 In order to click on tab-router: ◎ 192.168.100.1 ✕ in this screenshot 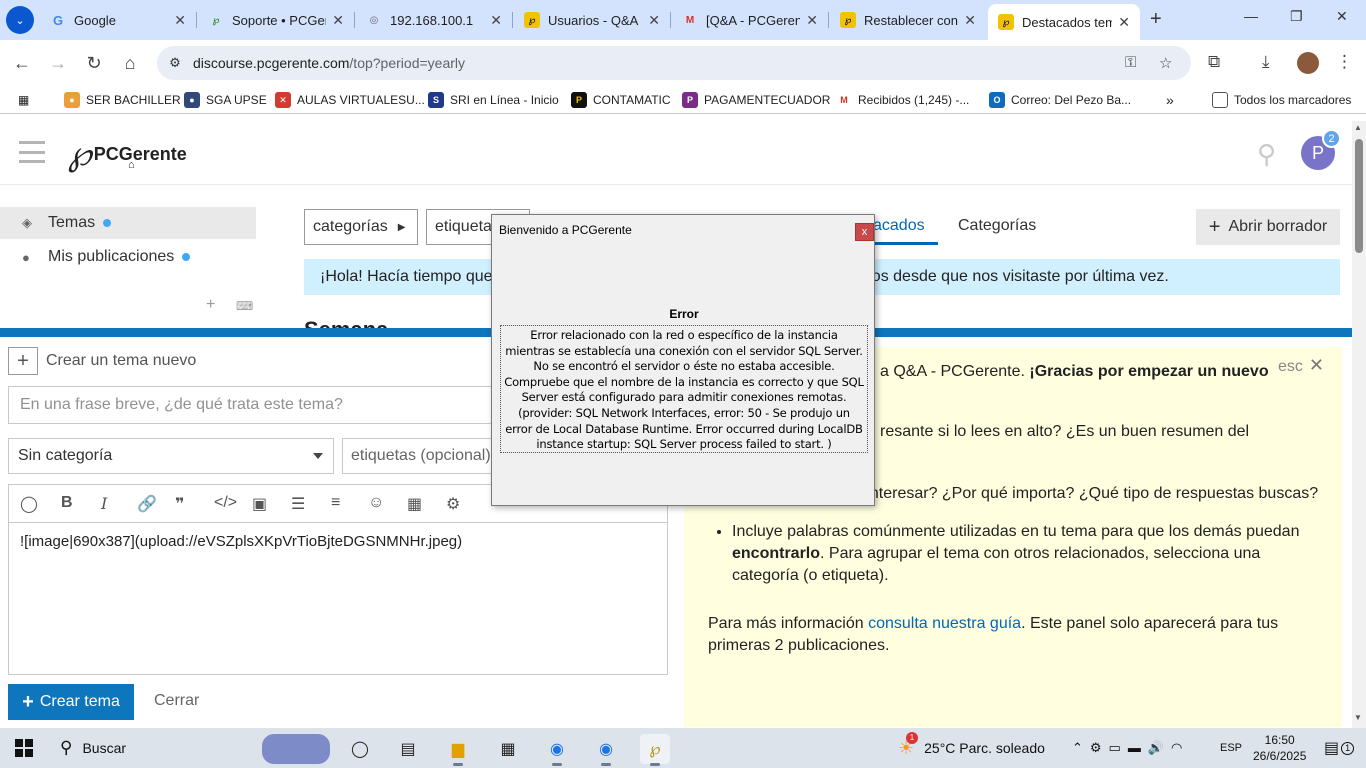, I will do `click(434, 20)`.